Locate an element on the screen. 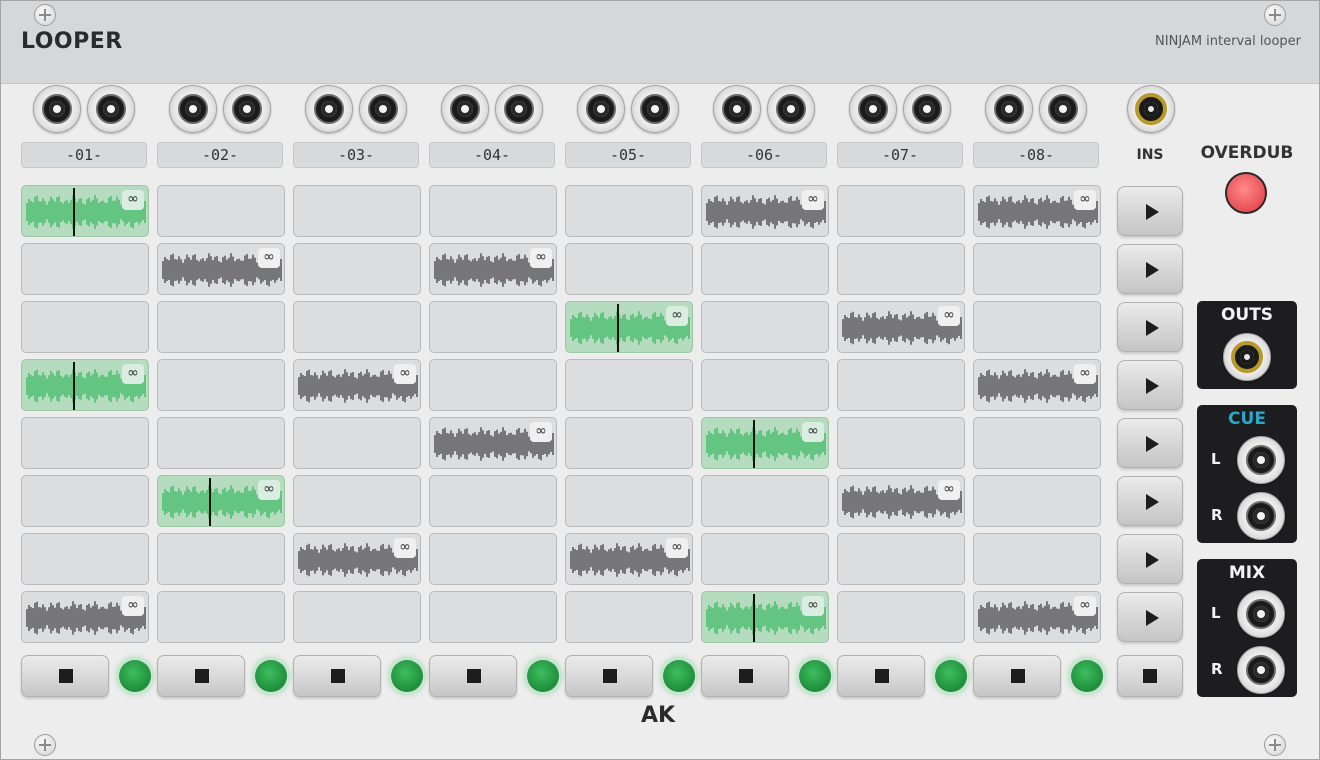  cue-right-jack is located at coordinates (1261, 516).